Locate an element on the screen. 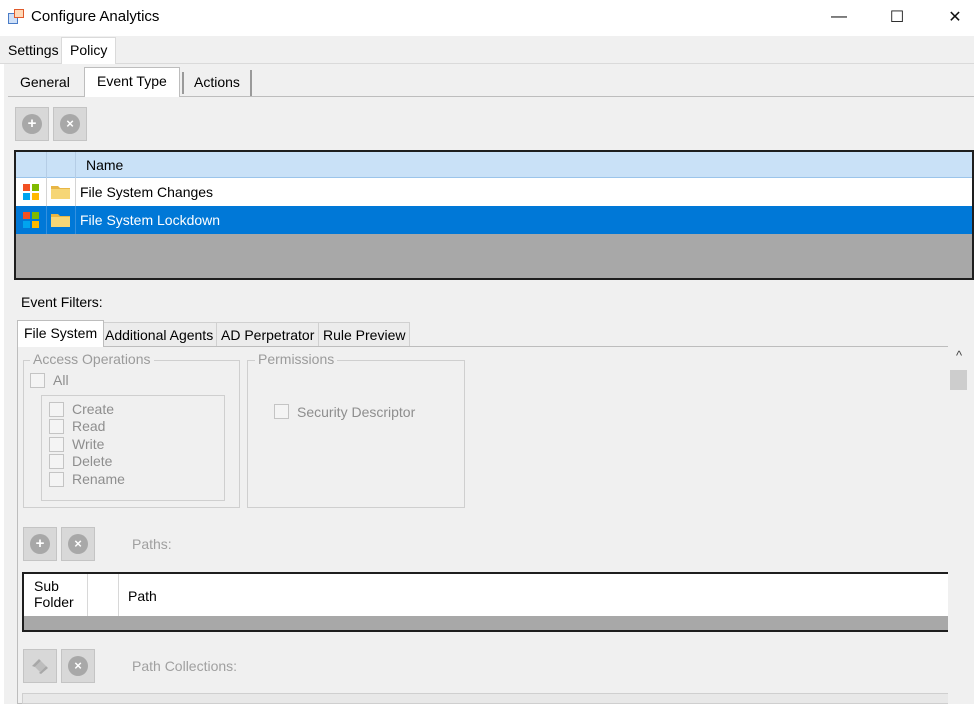 This screenshot has height=704, width=974. remove-event-type-button: × is located at coordinates (70, 124).